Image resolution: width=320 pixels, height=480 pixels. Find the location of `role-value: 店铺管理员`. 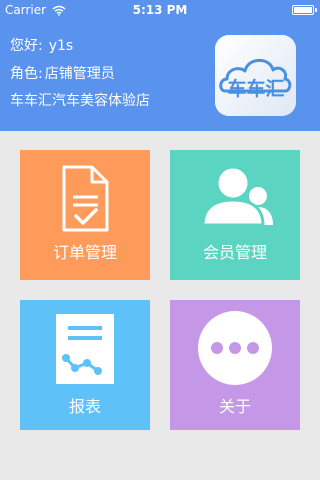

role-value: 店铺管理员 is located at coordinates (79, 74).